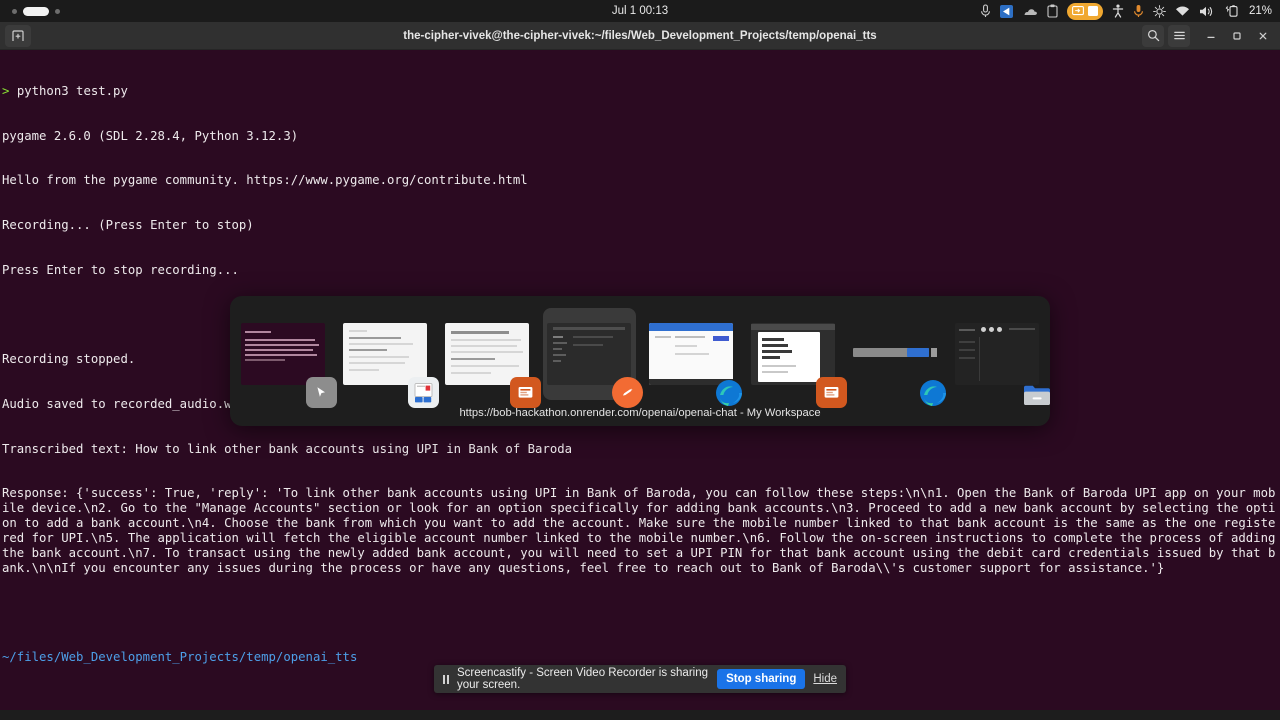 This screenshot has width=1280, height=720. I want to click on postman-icon, so click(627, 392).